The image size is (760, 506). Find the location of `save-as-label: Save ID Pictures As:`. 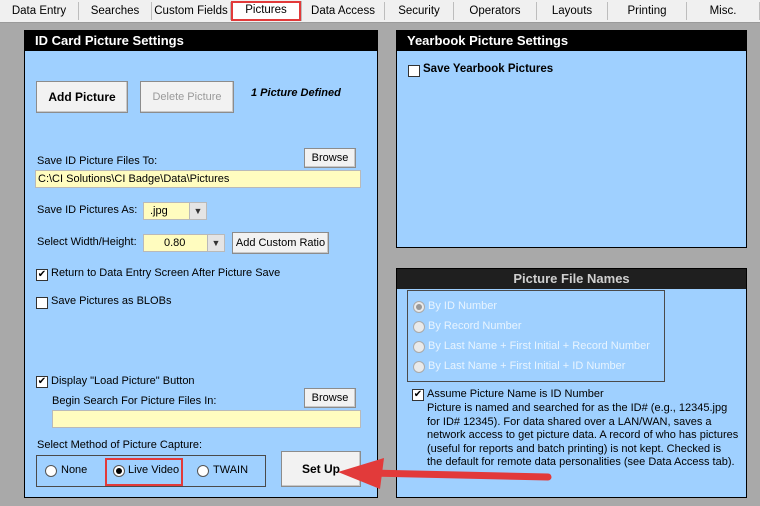

save-as-label: Save ID Pictures As: is located at coordinates (87, 210).